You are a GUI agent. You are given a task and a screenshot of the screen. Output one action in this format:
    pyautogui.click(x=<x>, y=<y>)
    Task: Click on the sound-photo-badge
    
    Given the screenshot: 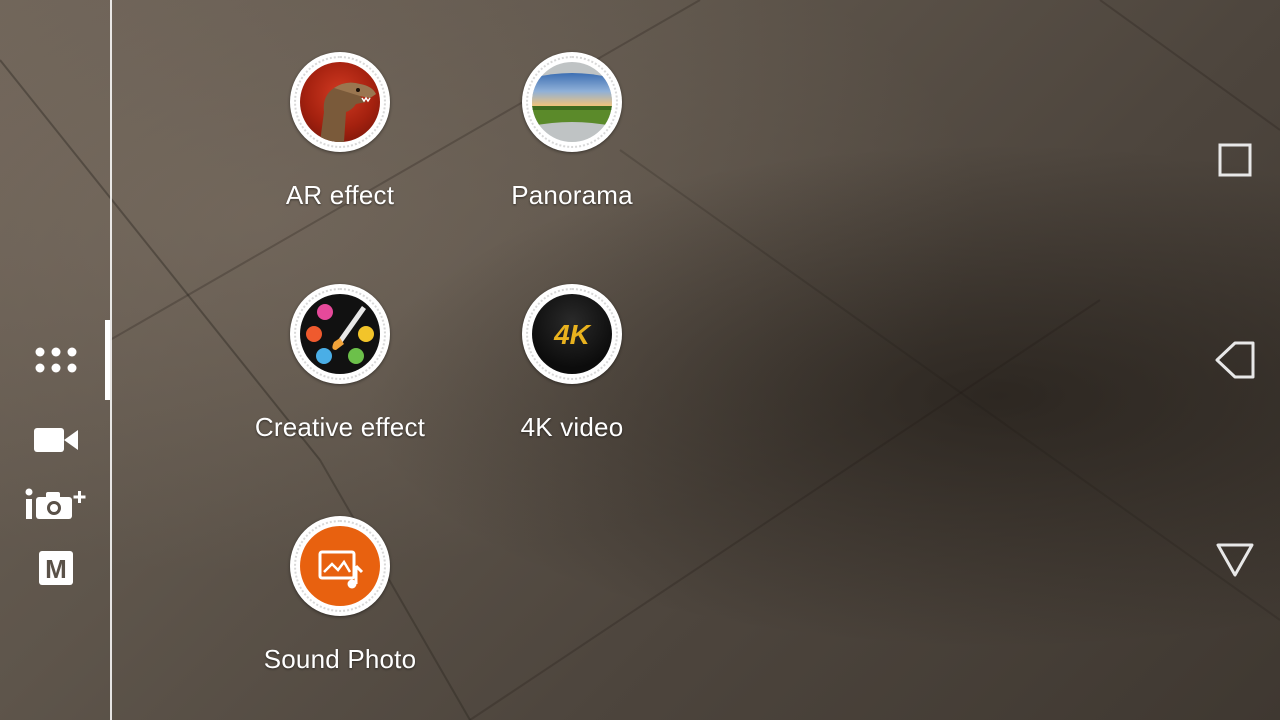 What is the action you would take?
    pyautogui.click(x=340, y=566)
    